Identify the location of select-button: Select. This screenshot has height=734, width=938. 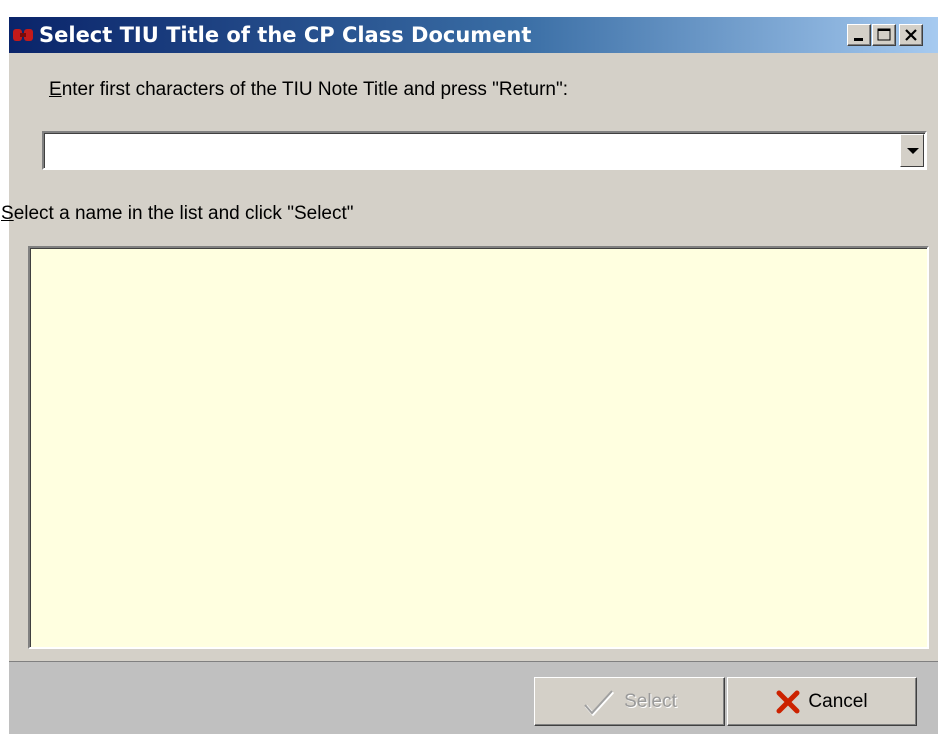
(629, 701).